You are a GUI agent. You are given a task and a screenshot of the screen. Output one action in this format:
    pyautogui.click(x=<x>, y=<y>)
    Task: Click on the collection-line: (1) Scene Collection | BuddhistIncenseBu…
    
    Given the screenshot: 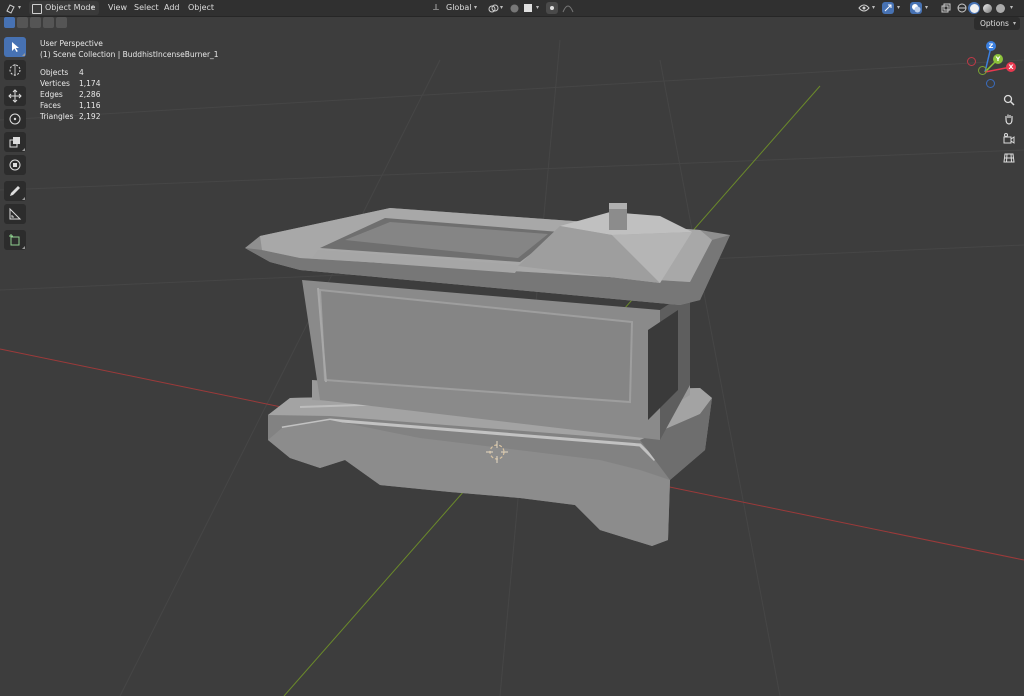 What is the action you would take?
    pyautogui.click(x=129, y=54)
    